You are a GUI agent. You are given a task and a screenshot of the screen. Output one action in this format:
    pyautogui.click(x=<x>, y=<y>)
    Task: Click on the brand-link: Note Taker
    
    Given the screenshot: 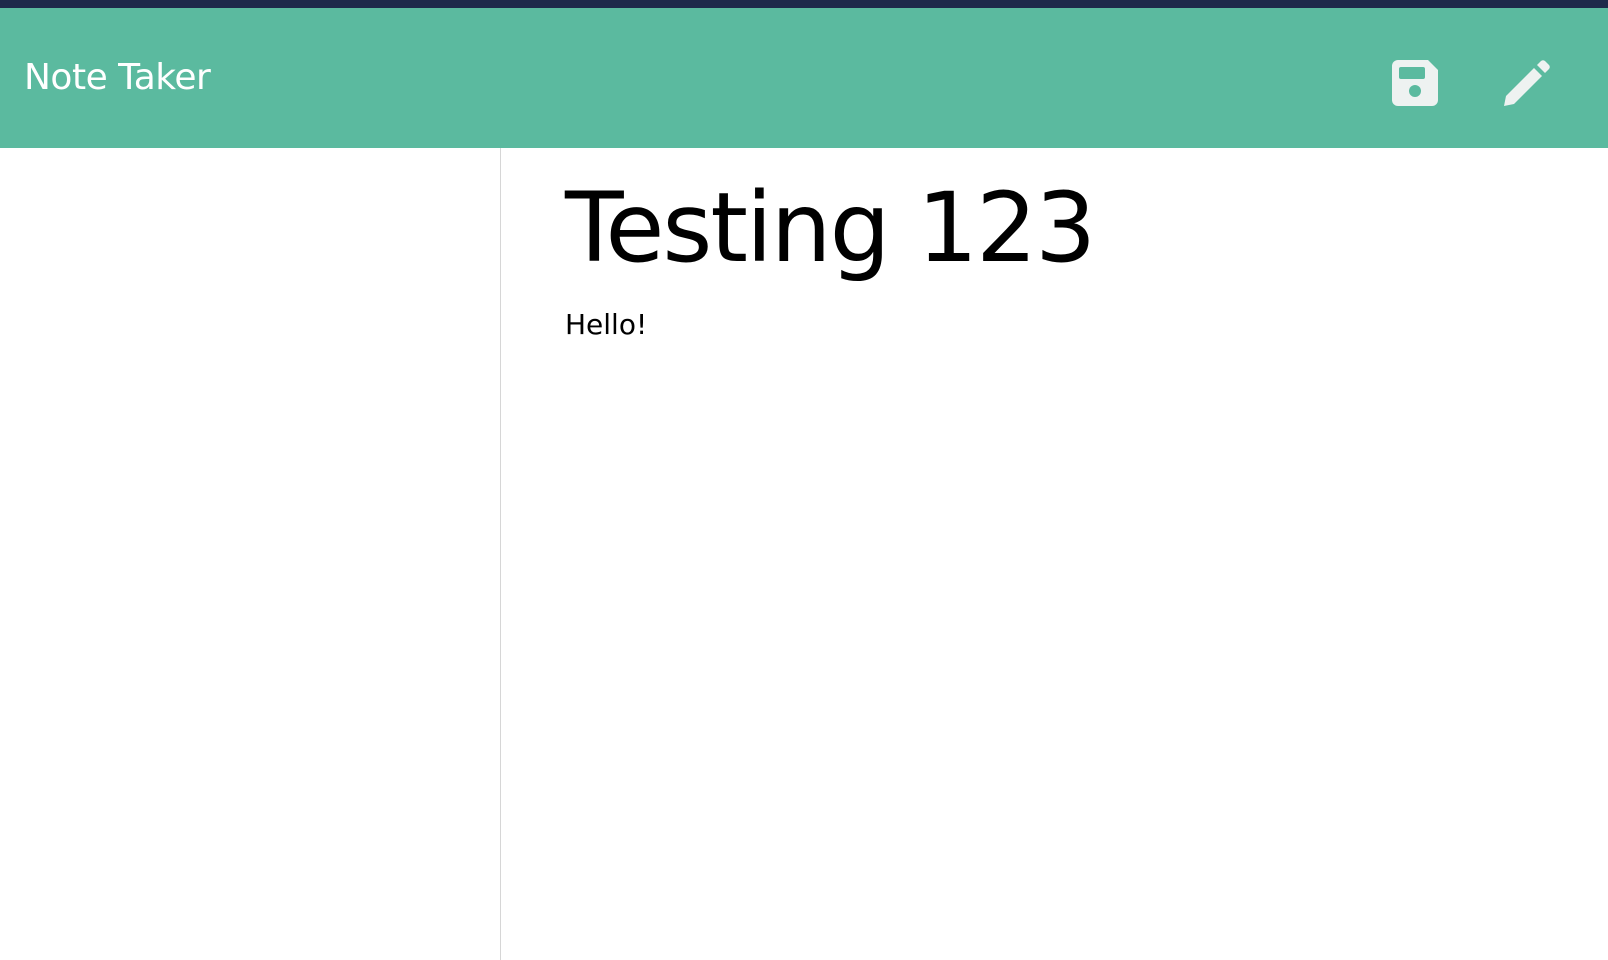 What is the action you would take?
    pyautogui.click(x=117, y=78)
    